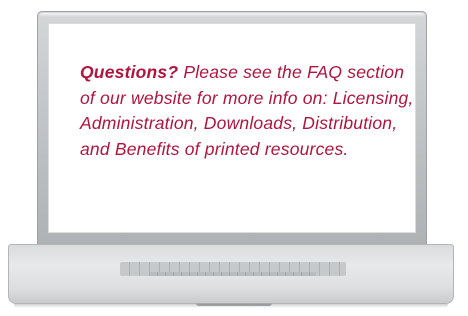 Image resolution: width=468 pixels, height=316 pixels. What do you see at coordinates (233, 274) in the screenshot?
I see `keyboard-row` at bounding box center [233, 274].